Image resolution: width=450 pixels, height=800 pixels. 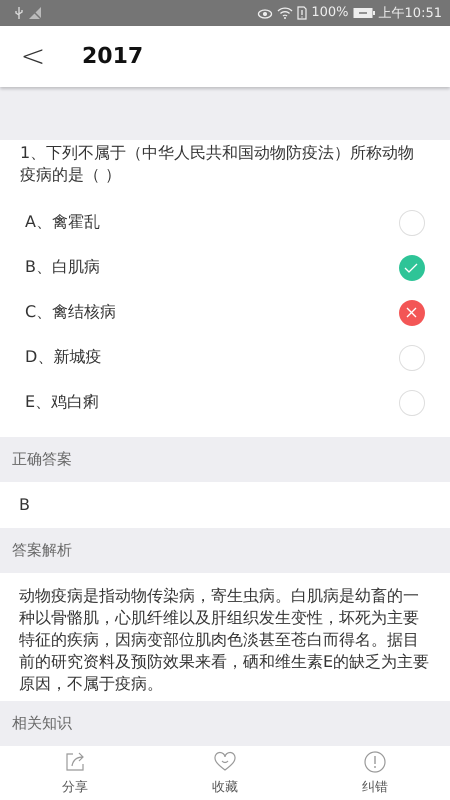 What do you see at coordinates (225, 357) in the screenshot?
I see `answer-option: D、新城疫` at bounding box center [225, 357].